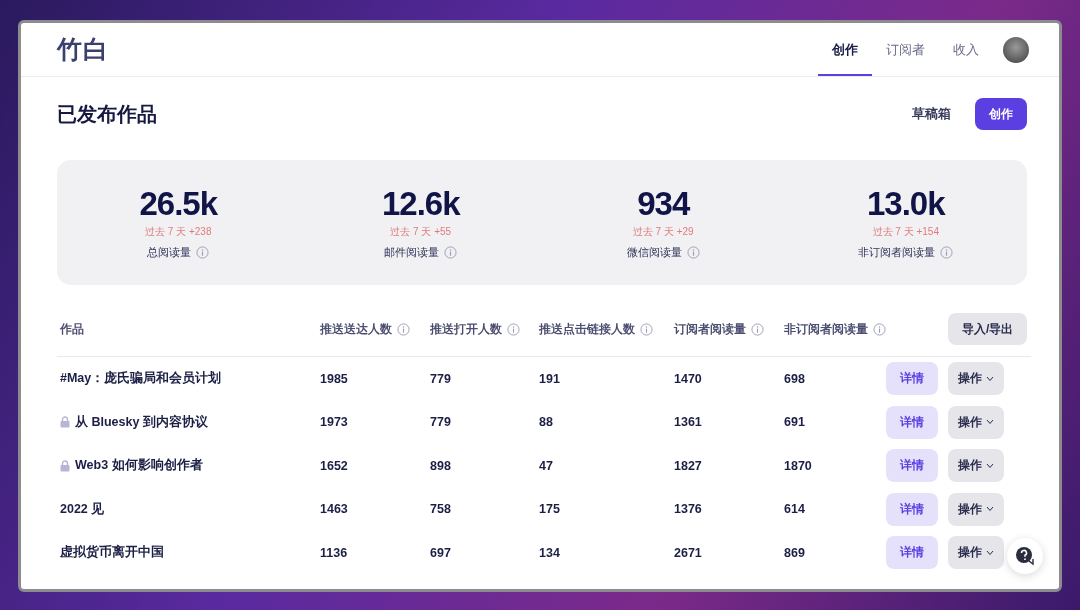  Describe the element at coordinates (794, 378) in the screenshot. I see `table-cell: 698` at that location.